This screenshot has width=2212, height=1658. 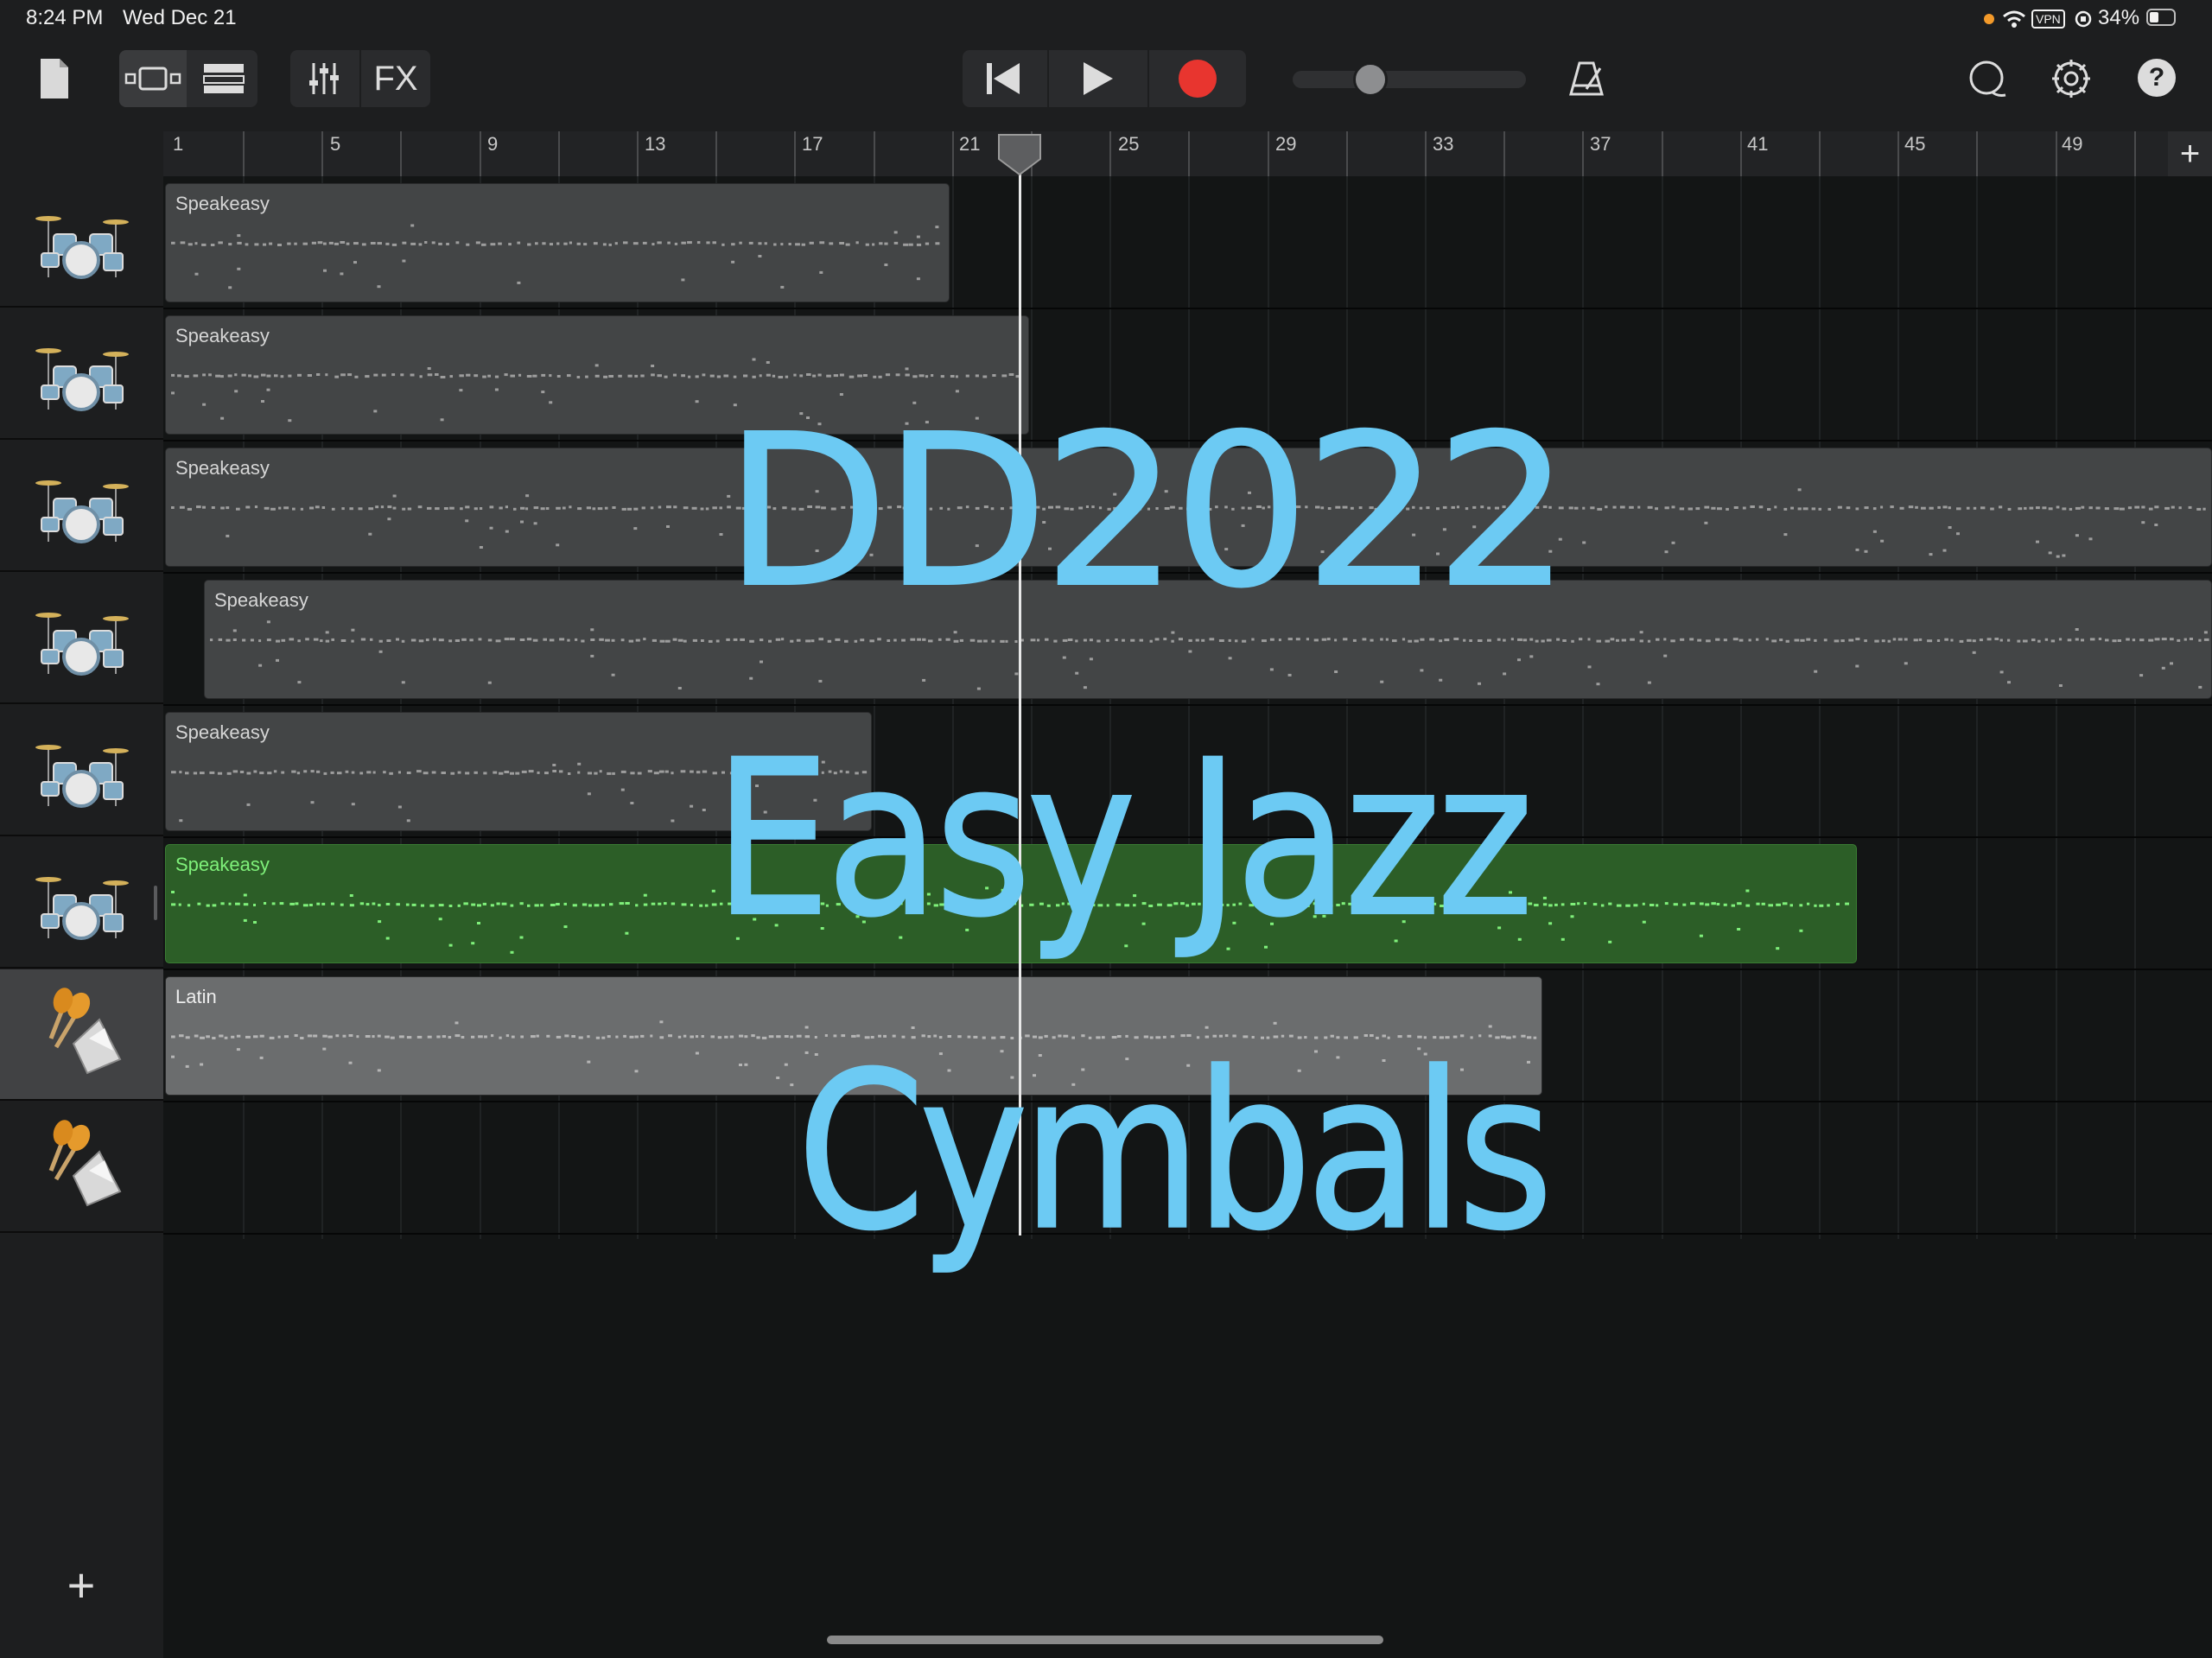 I want to click on ruler-corner, so click(x=81, y=153).